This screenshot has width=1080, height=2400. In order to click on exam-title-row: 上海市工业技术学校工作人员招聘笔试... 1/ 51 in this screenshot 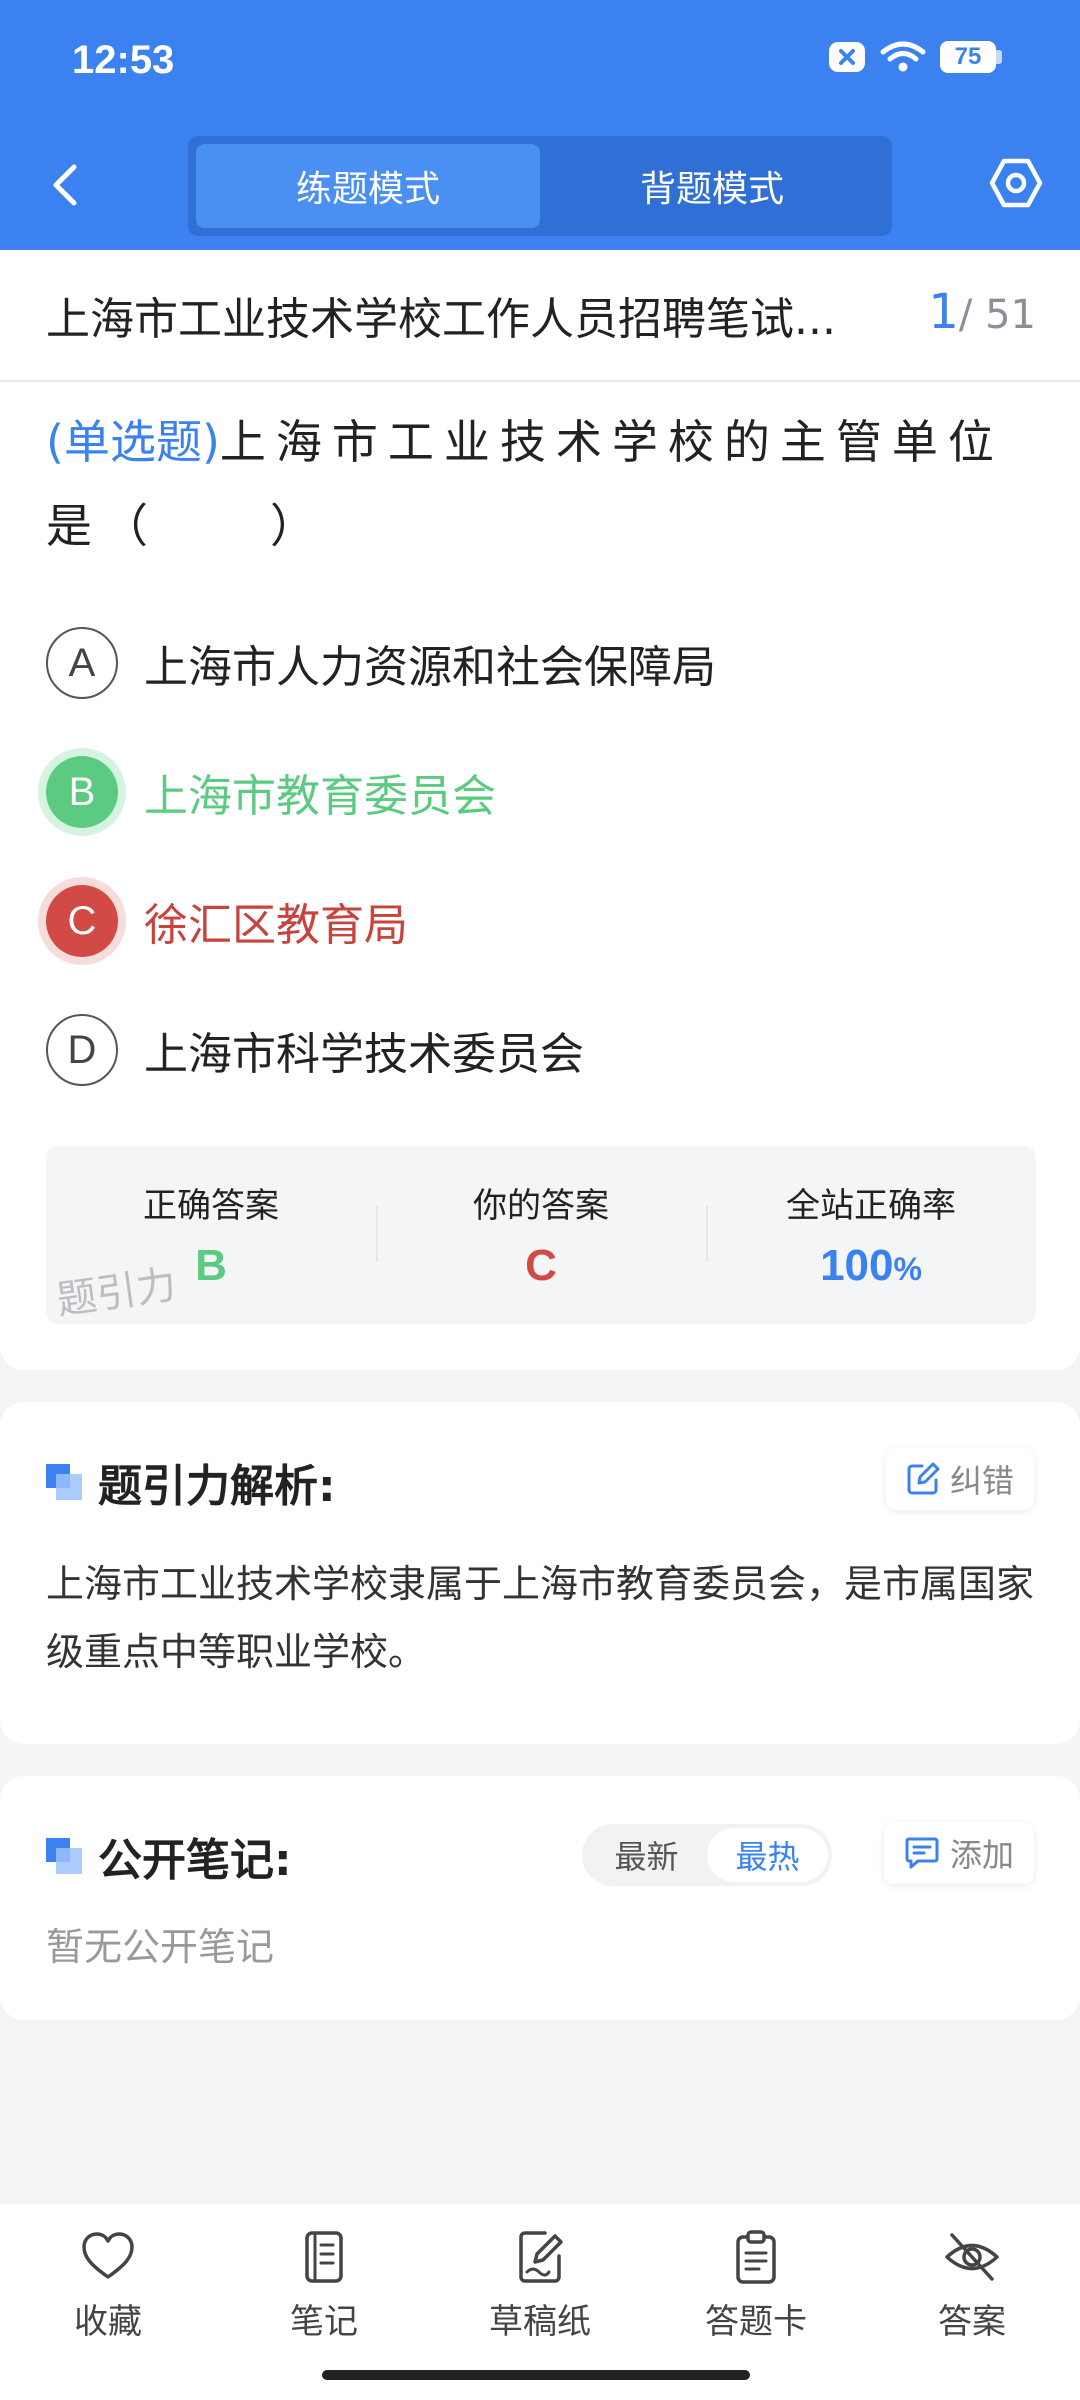, I will do `click(541, 315)`.